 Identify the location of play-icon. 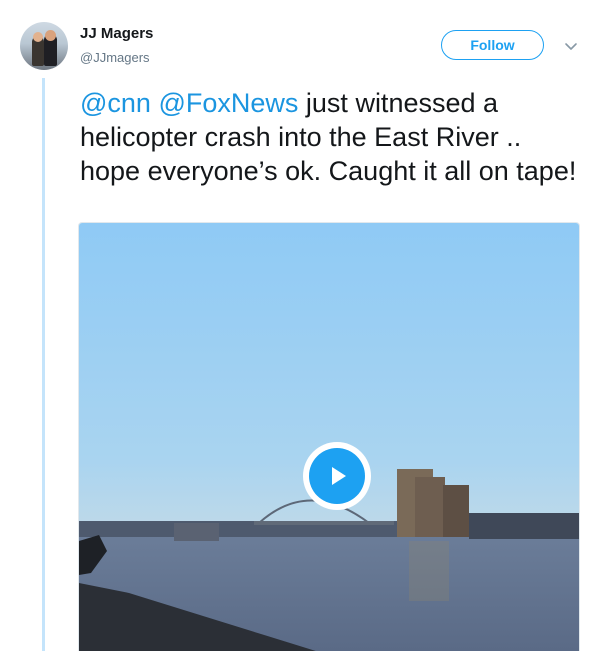
(337, 476).